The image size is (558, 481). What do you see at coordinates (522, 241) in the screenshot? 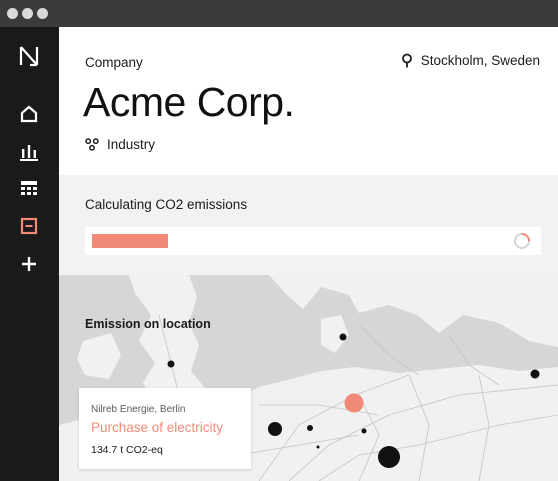
I see `loading-spinner-icon` at bounding box center [522, 241].